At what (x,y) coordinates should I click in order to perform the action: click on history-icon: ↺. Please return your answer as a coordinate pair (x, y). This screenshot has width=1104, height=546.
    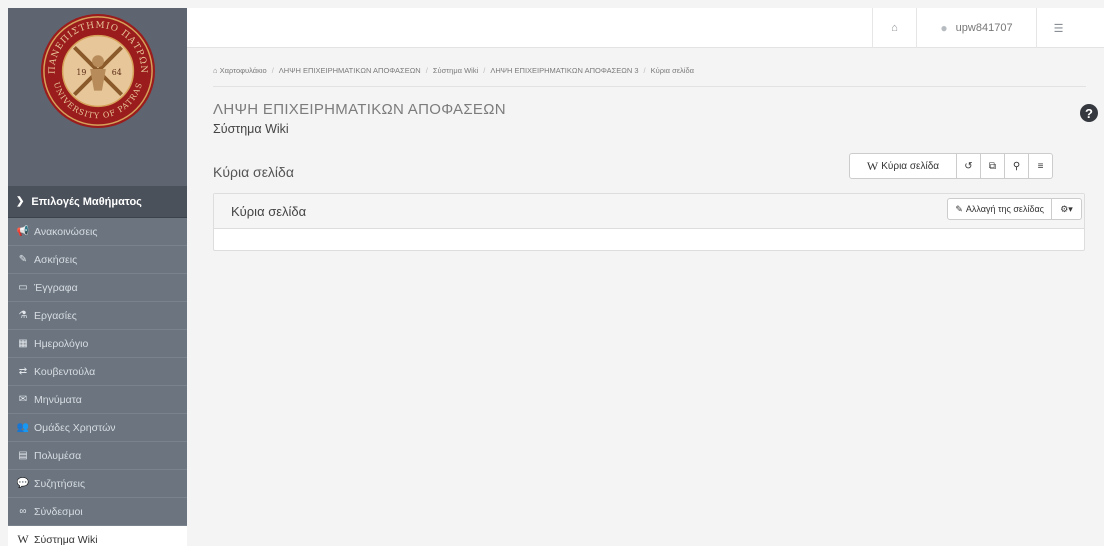
    Looking at the image, I should click on (968, 166).